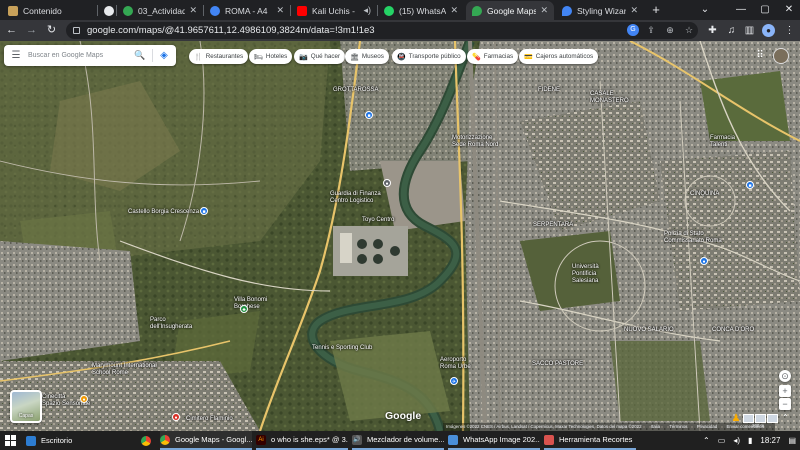 The image size is (800, 450). What do you see at coordinates (557, 364) in the screenshot?
I see `map-label-sacco-pastore: SACCO PASTORE` at bounding box center [557, 364].